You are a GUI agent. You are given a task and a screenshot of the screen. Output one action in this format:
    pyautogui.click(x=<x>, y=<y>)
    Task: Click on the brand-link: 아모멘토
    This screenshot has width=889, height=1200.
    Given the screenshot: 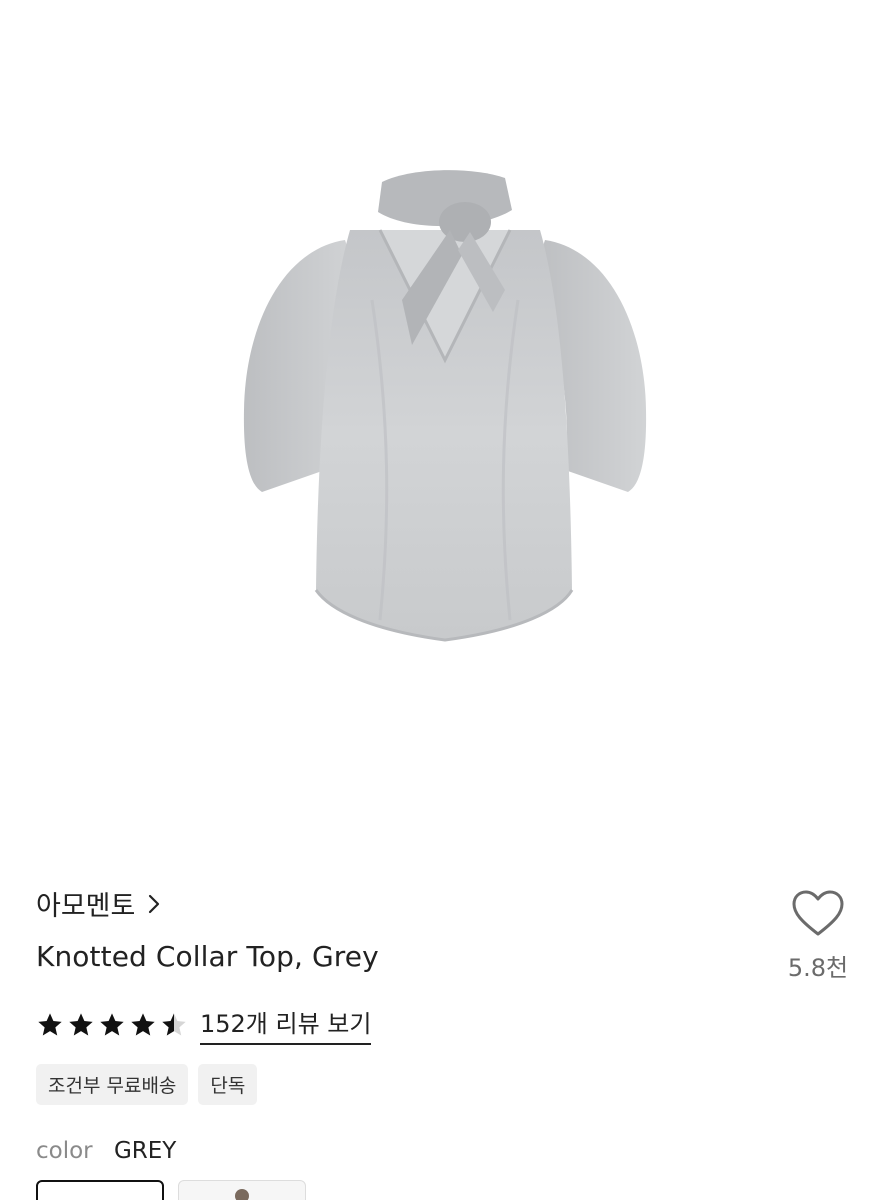 What is the action you would take?
    pyautogui.click(x=99, y=903)
    